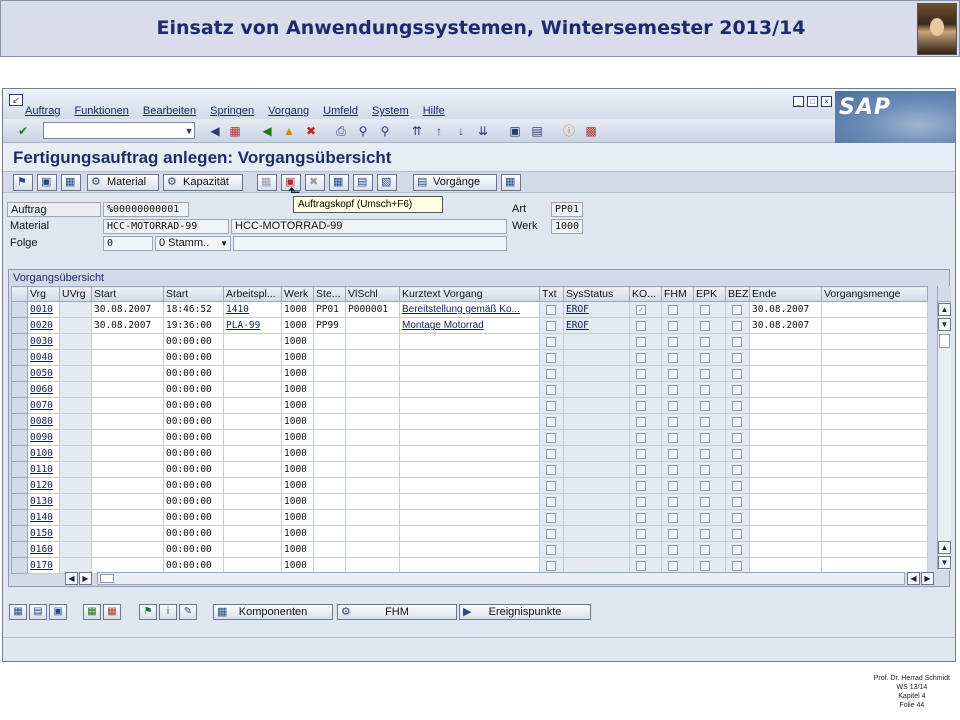  Describe the element at coordinates (18, 612) in the screenshot. I see `select-all-icon: ▦` at that location.